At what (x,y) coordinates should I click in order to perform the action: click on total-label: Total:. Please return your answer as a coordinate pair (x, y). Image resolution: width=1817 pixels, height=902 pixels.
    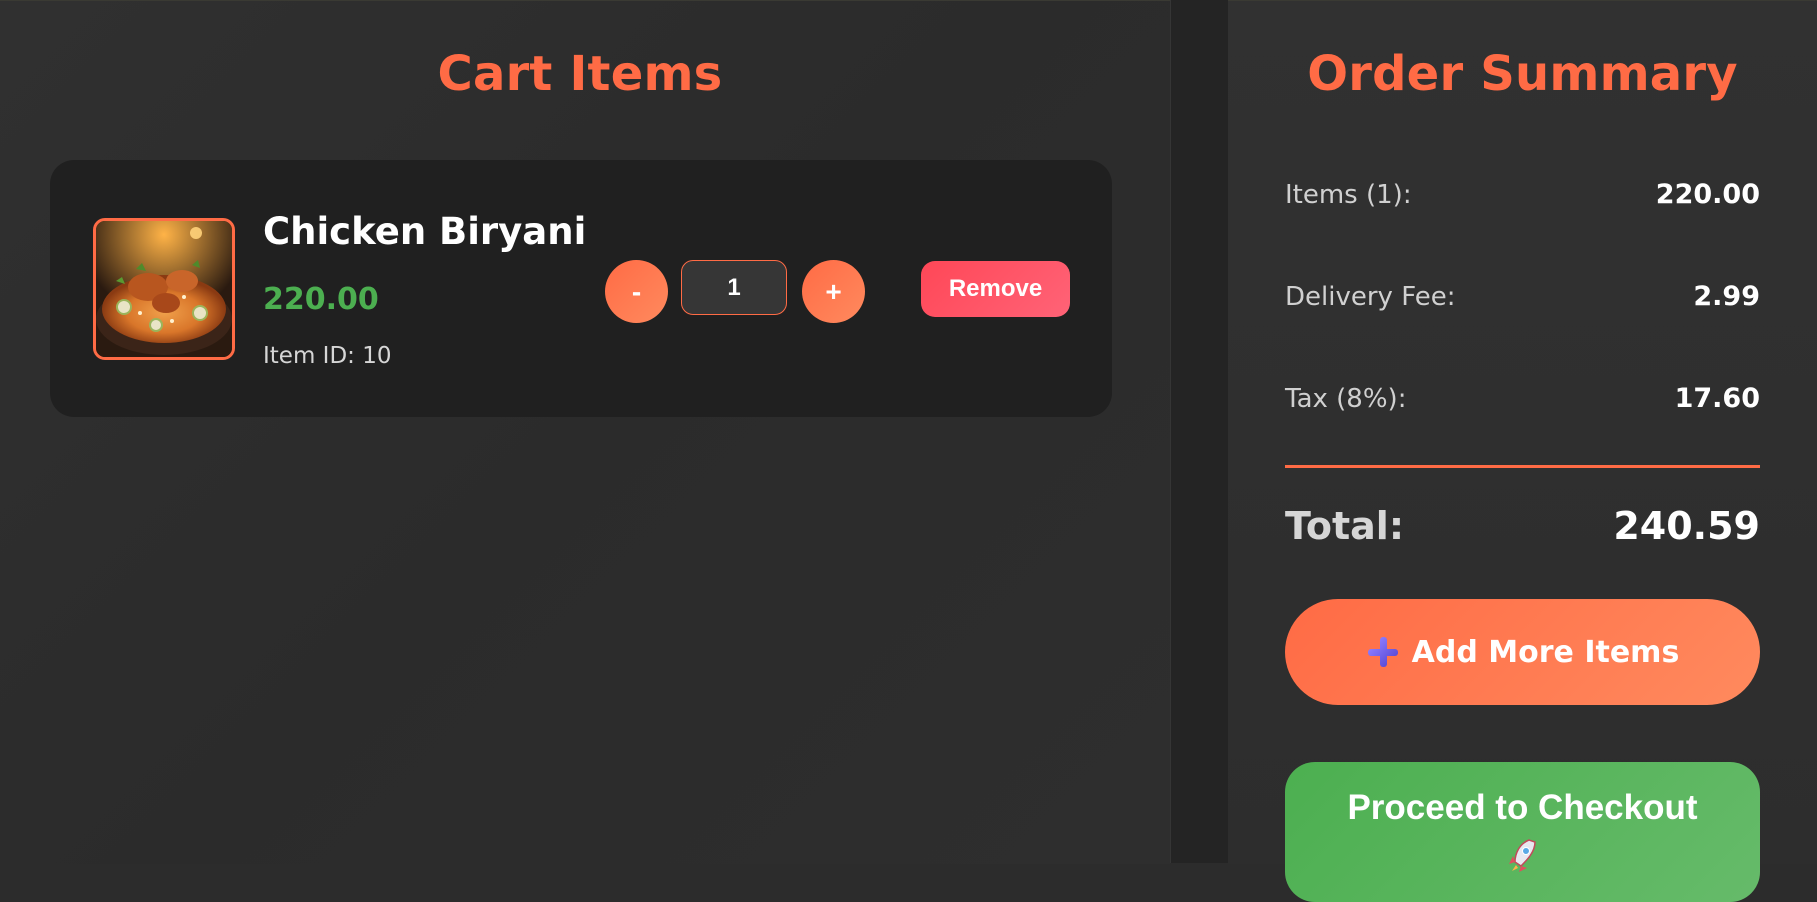
    Looking at the image, I should click on (1345, 526).